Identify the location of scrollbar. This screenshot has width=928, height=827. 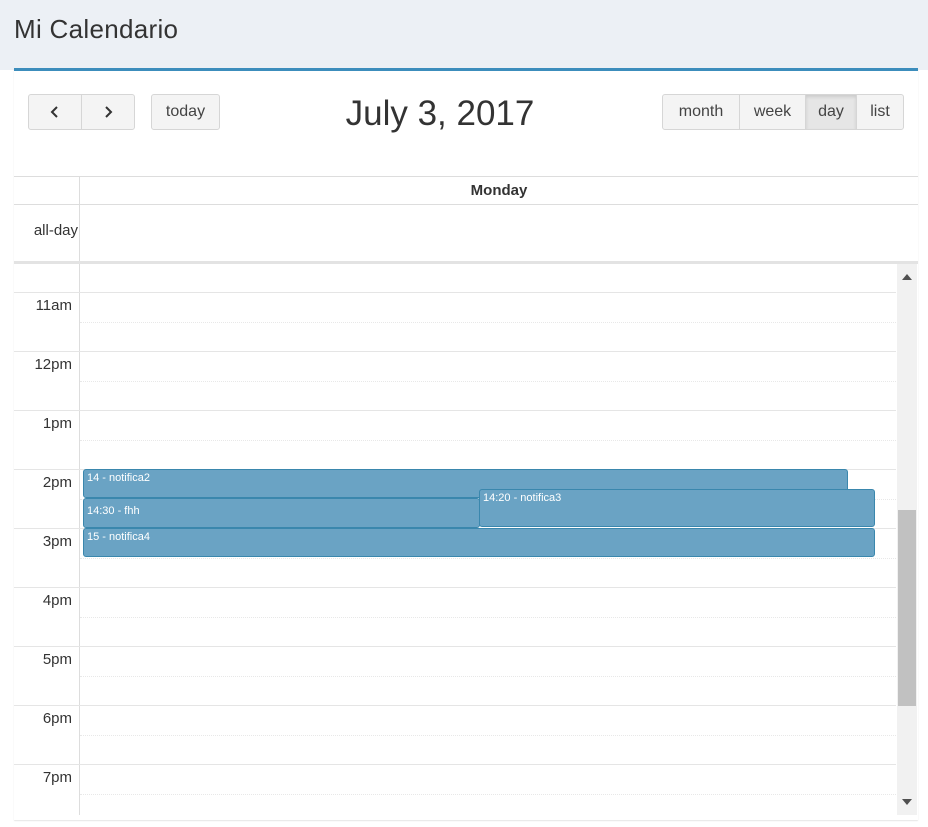
(907, 539).